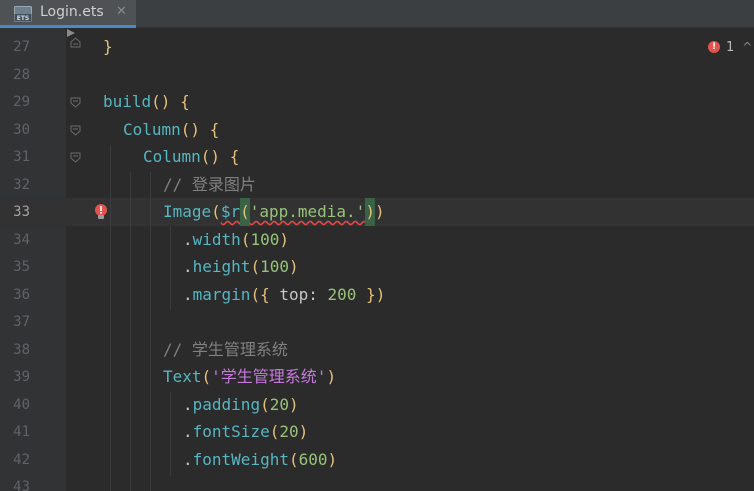 Image resolution: width=754 pixels, height=491 pixels. Describe the element at coordinates (236, 239) in the screenshot. I see `code-text: .width(100)` at that location.